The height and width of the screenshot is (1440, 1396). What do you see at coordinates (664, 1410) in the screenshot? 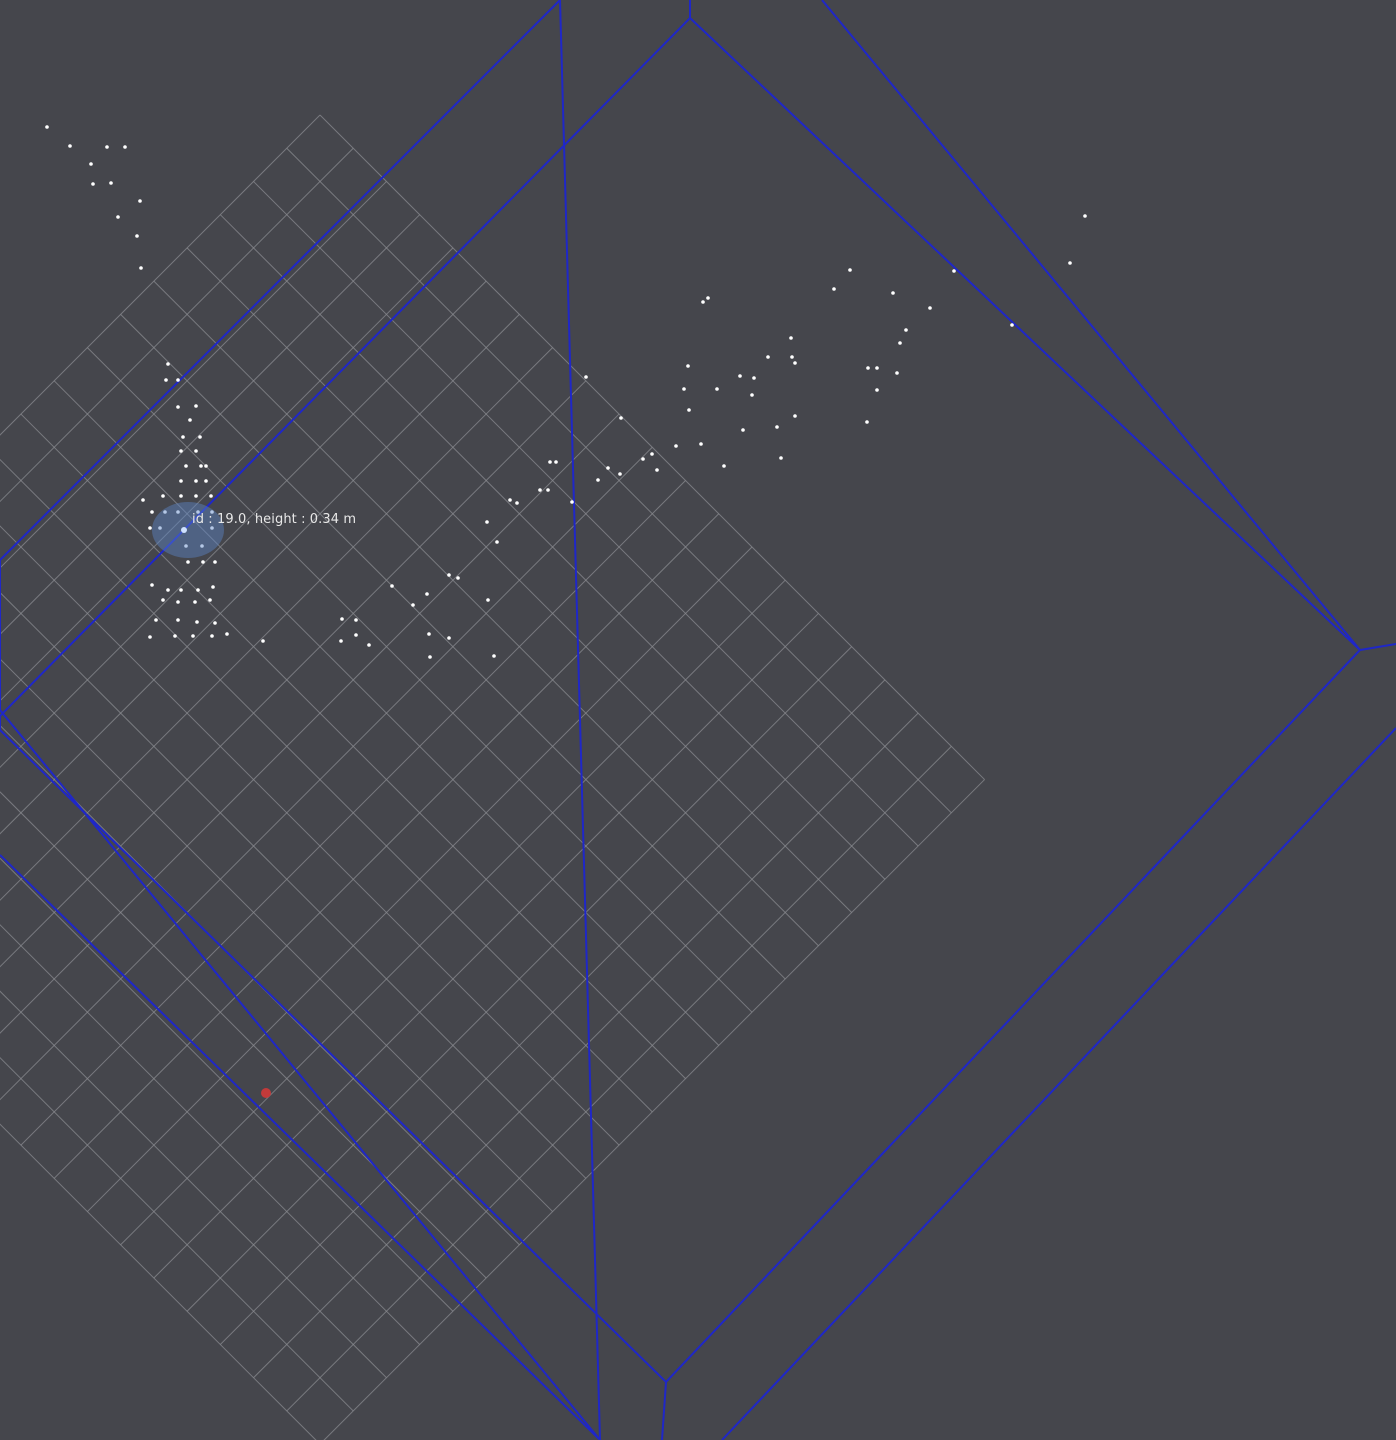
I see `zone-edge-bottom` at bounding box center [664, 1410].